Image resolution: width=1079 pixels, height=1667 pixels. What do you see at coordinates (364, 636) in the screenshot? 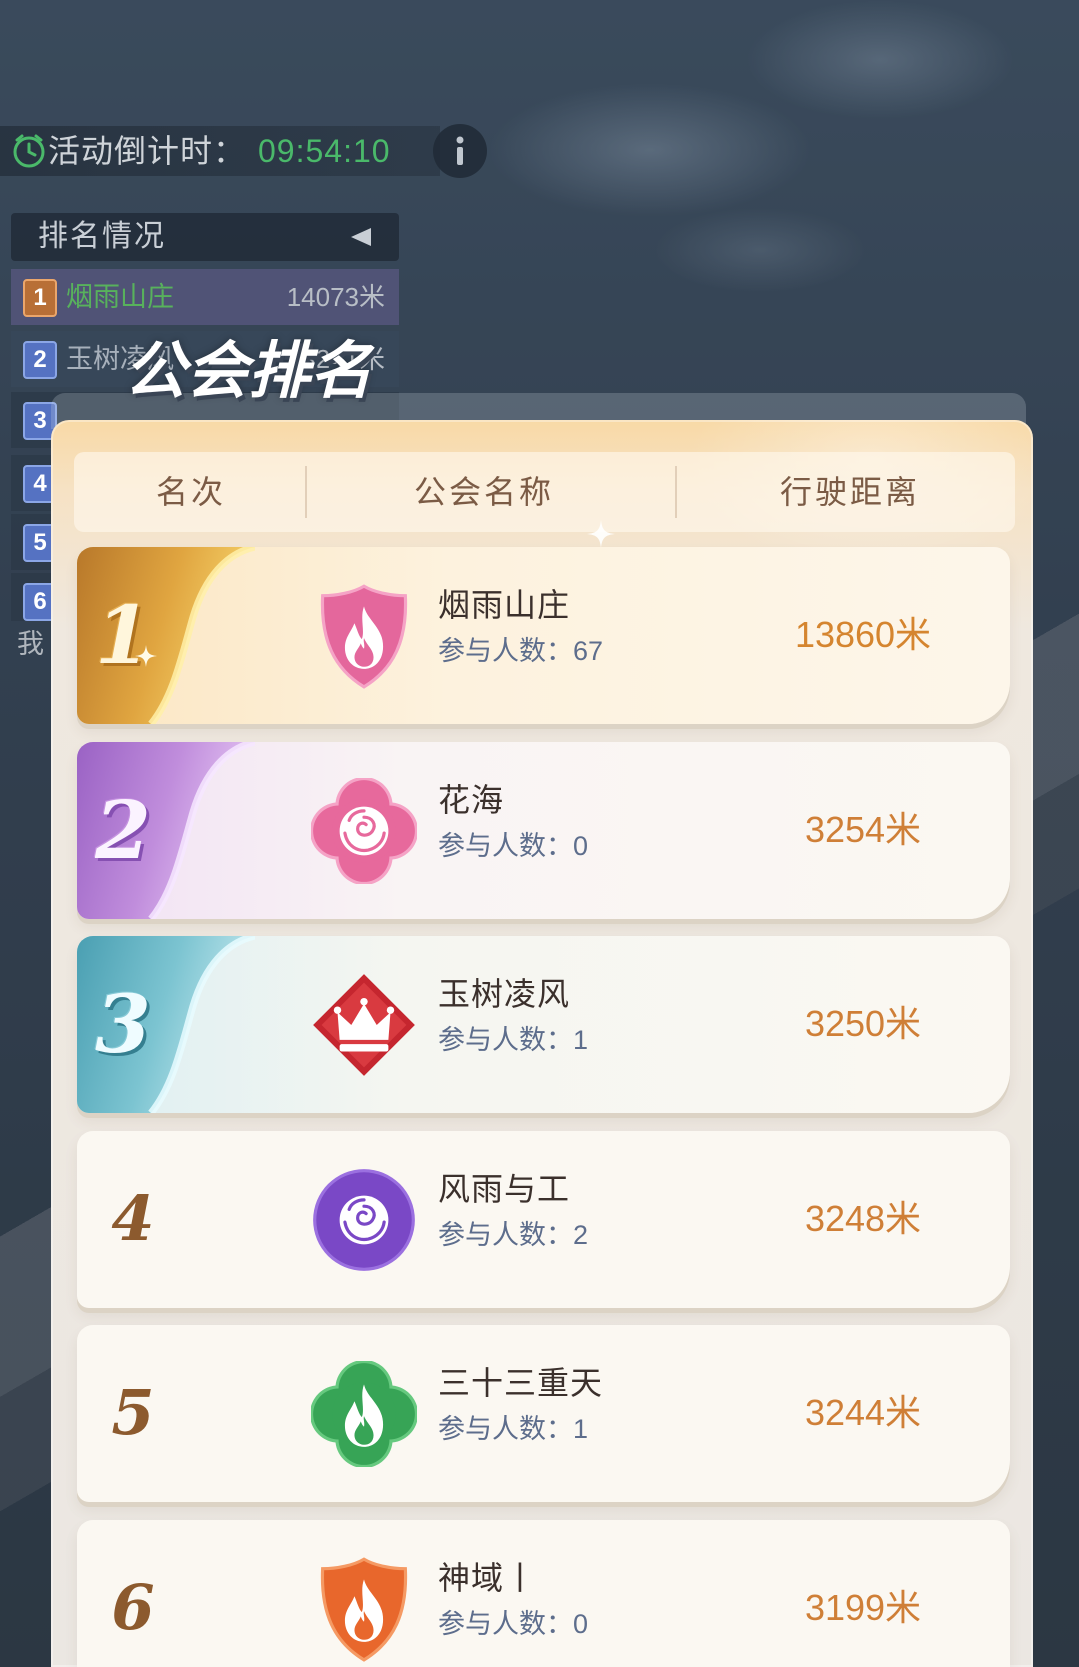
I see `pink-shield-flame-icon` at bounding box center [364, 636].